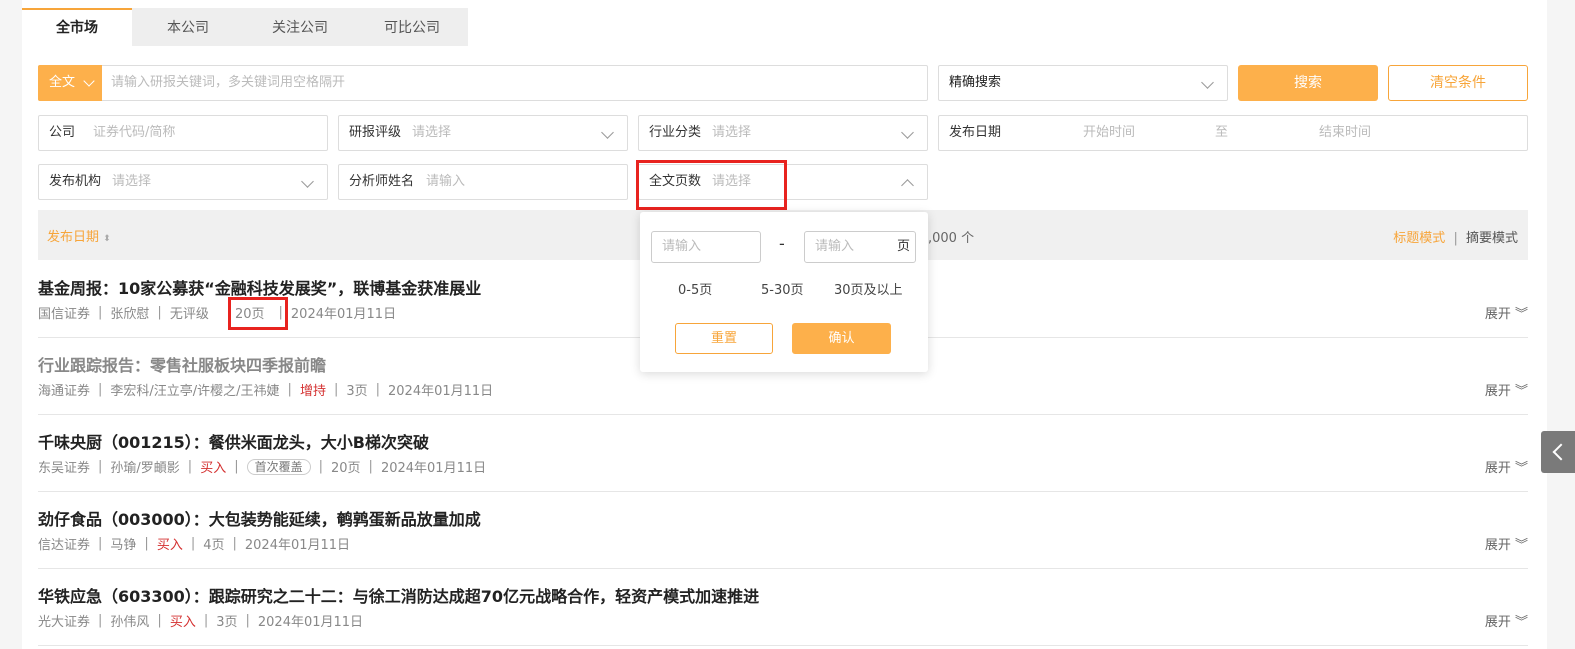 Image resolution: width=1575 pixels, height=649 pixels. Describe the element at coordinates (1419, 238) in the screenshot. I see `title-mode-link: 标题模式` at that location.